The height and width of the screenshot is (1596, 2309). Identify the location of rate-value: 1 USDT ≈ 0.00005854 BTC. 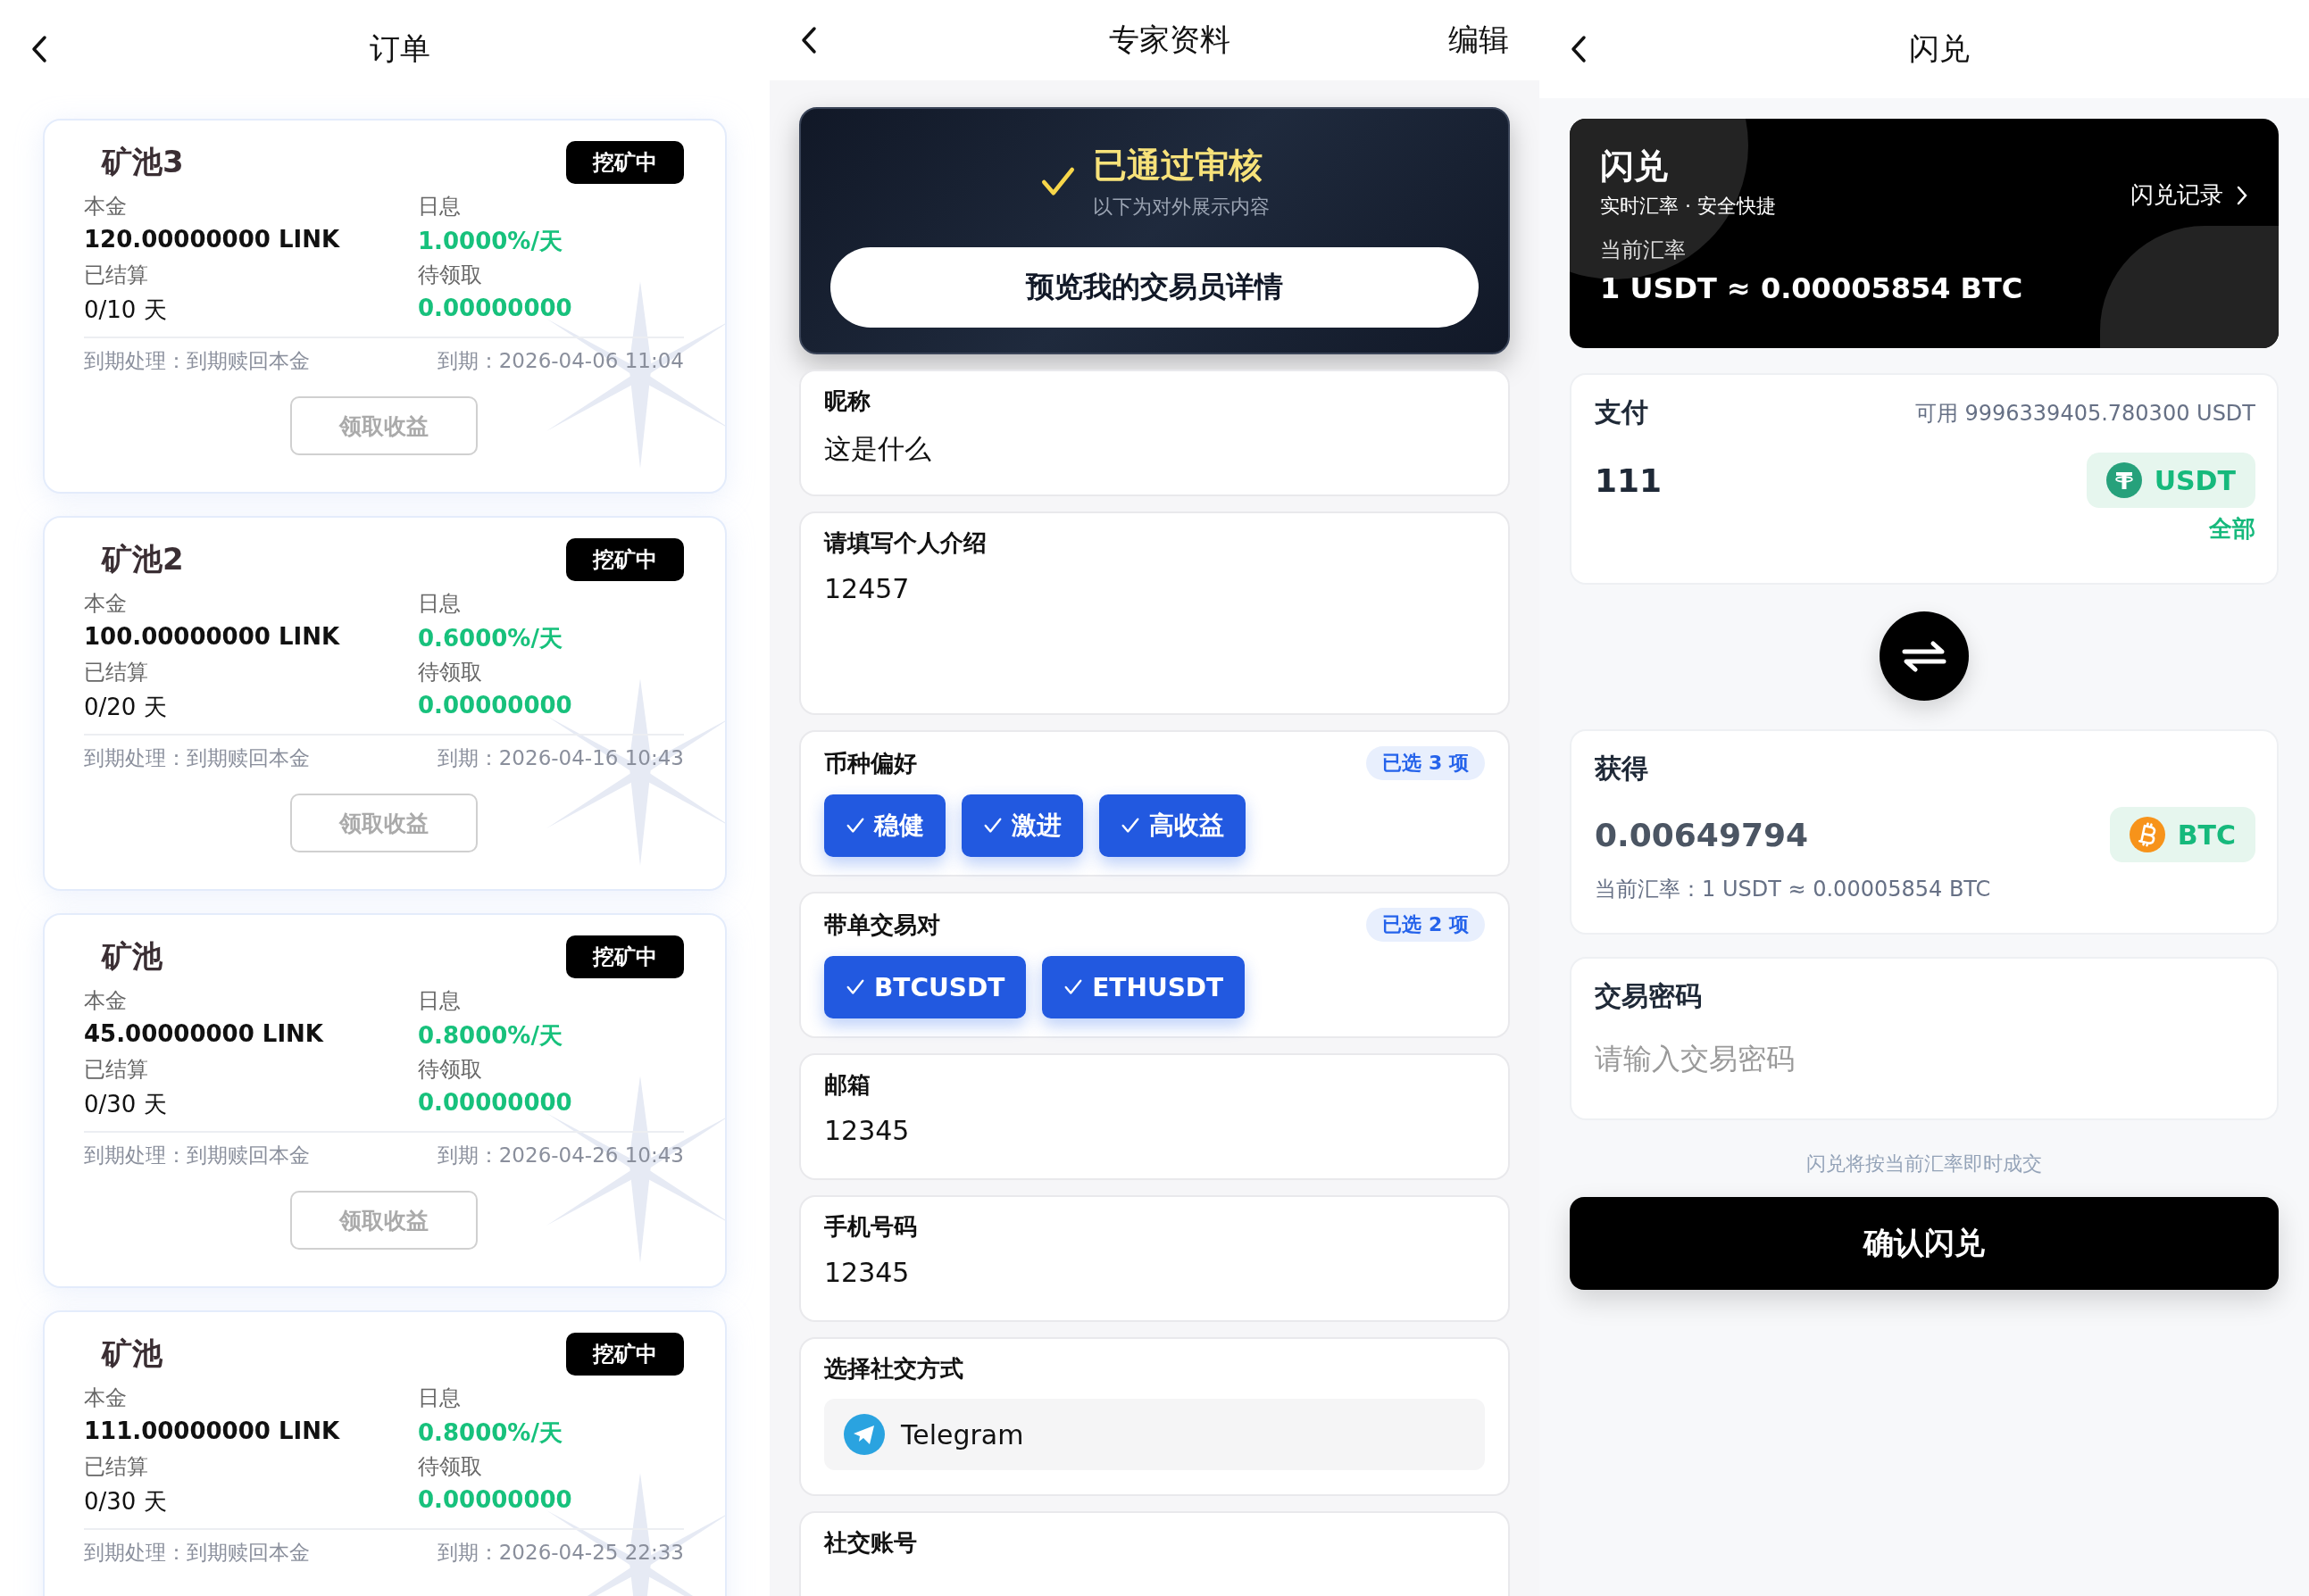
(1812, 288).